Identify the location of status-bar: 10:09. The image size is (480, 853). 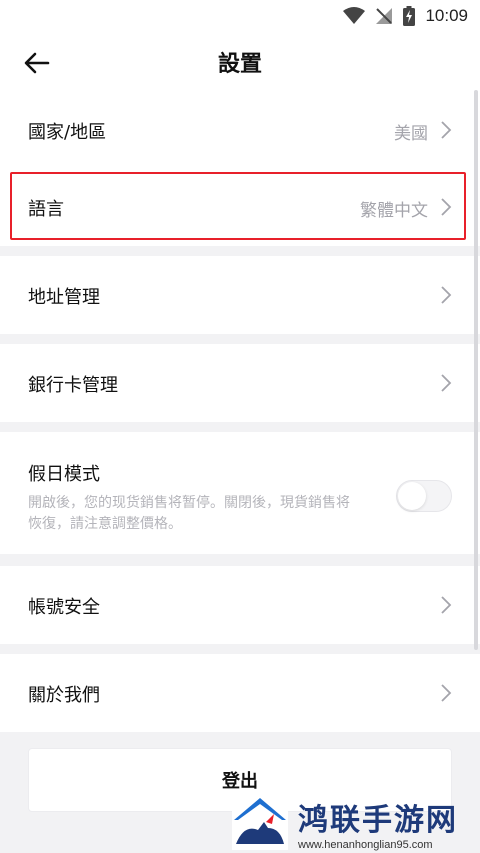
(240, 16).